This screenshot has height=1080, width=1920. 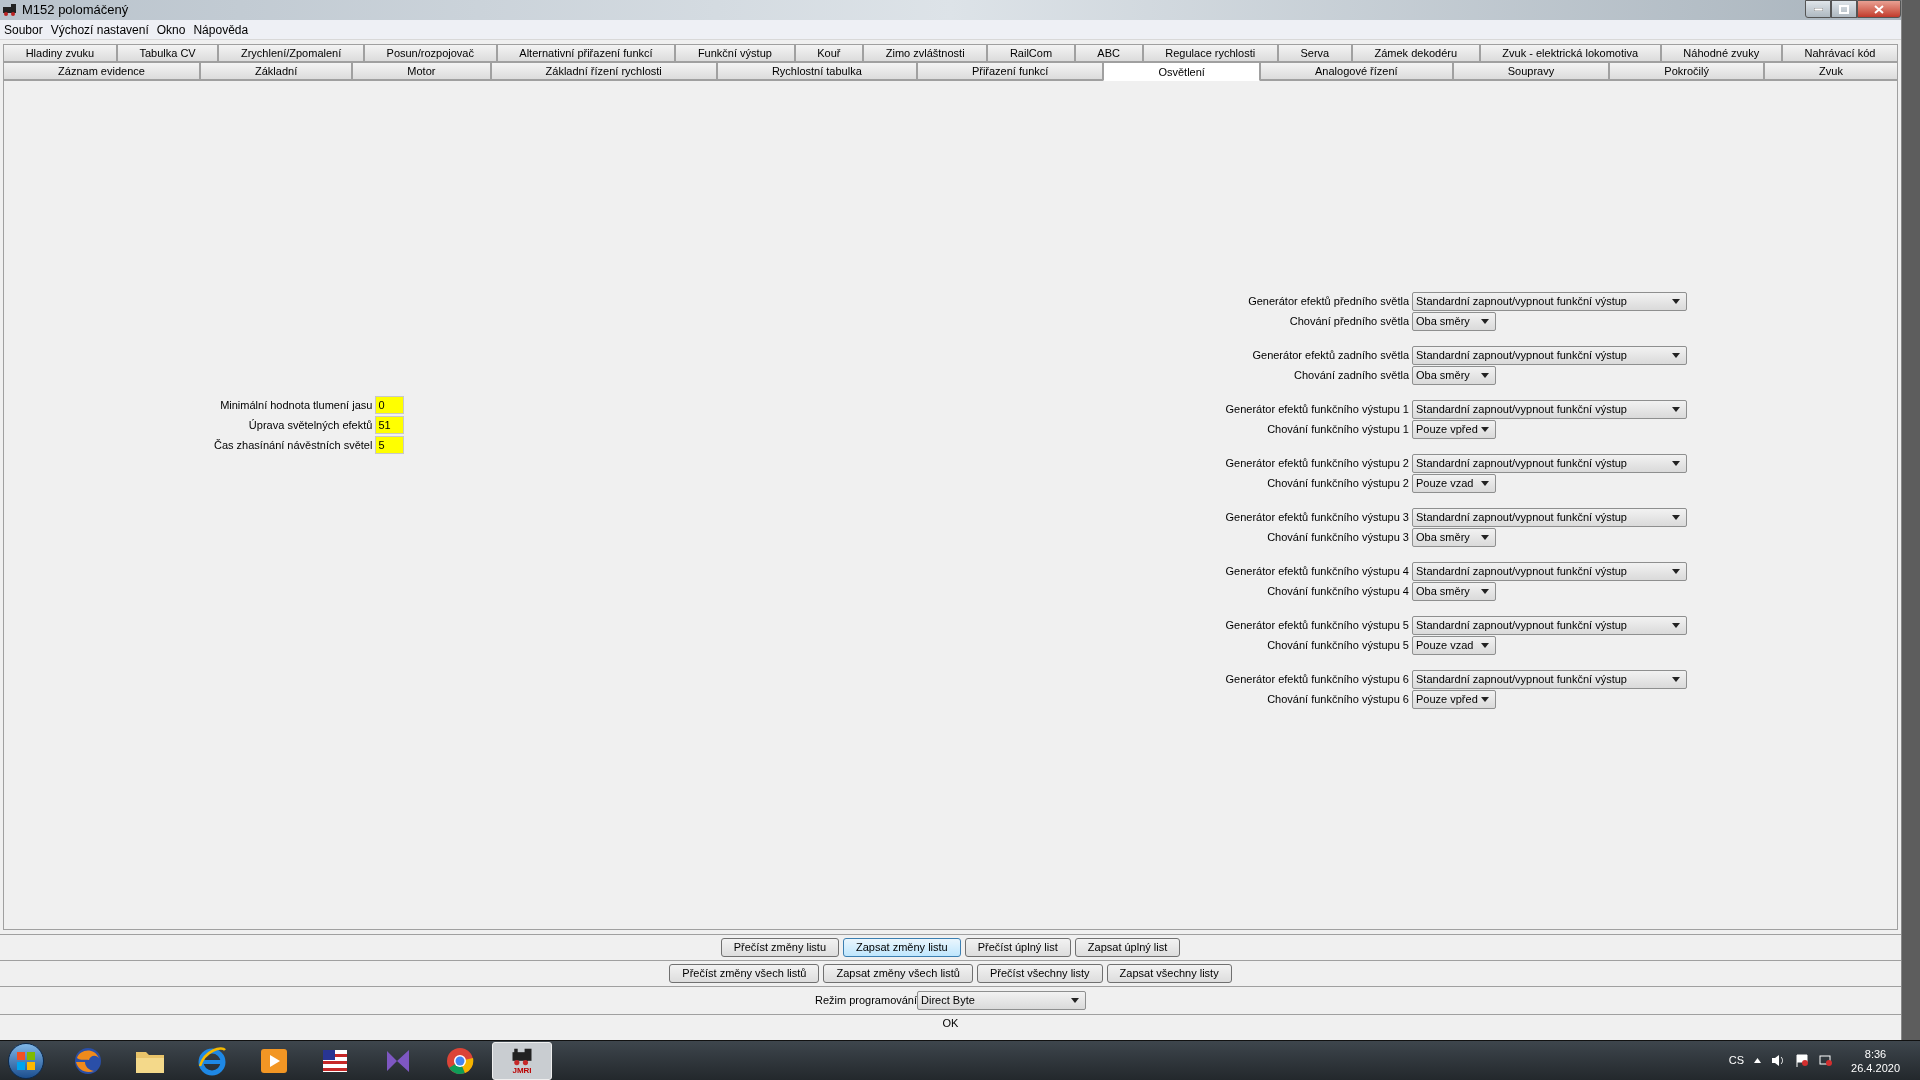 I want to click on tab: Pokročilý, so click(x=1686, y=71).